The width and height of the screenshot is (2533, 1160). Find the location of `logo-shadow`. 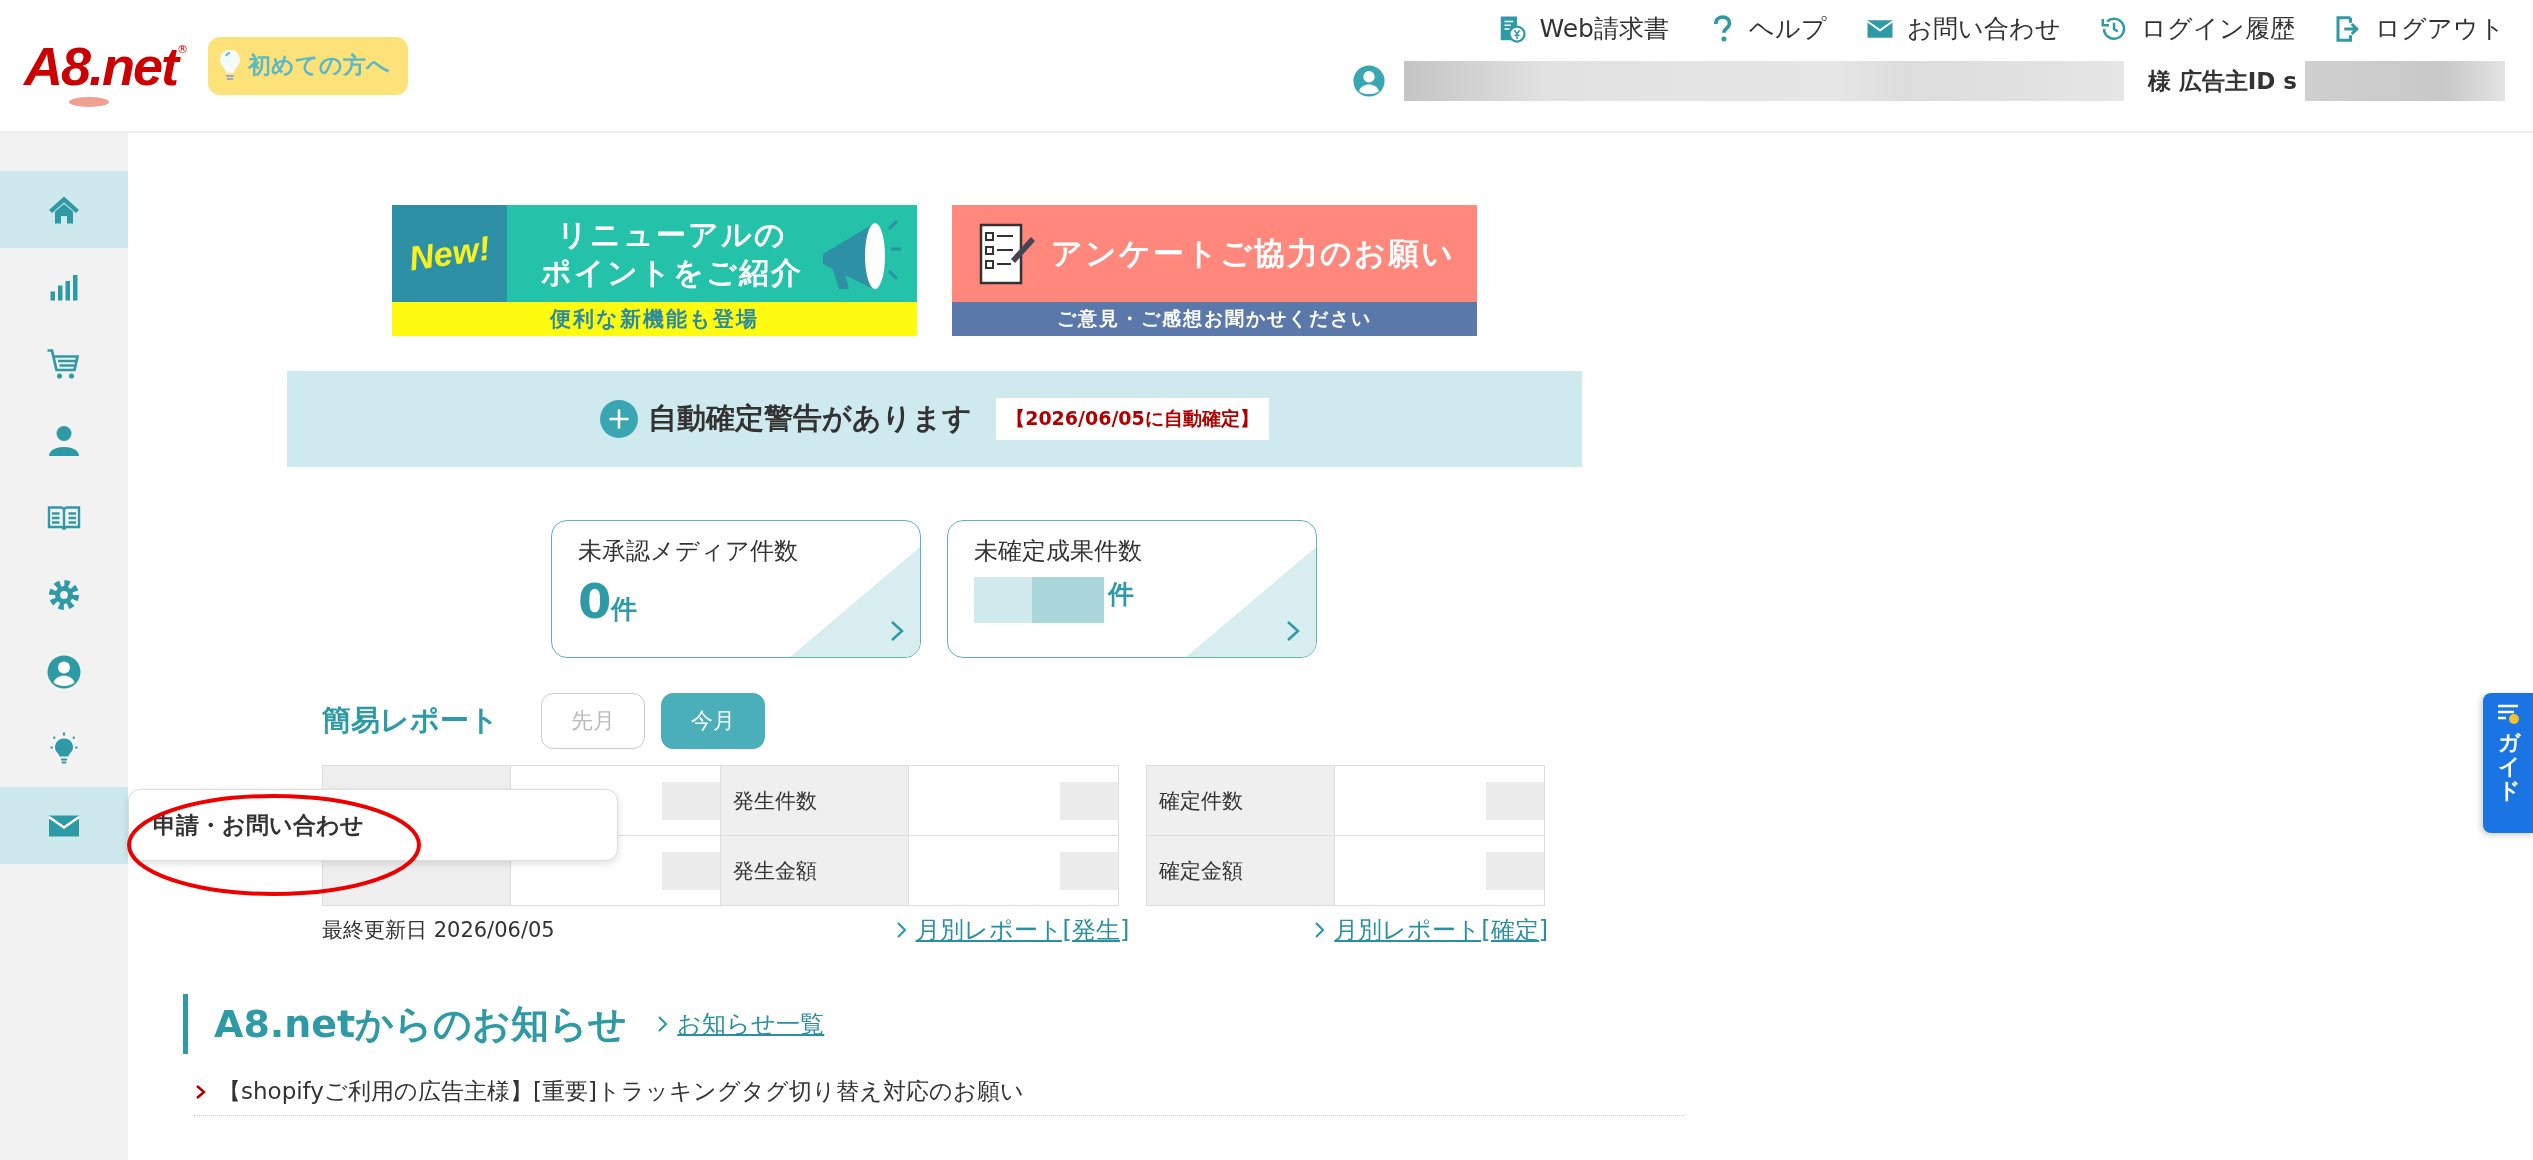

logo-shadow is located at coordinates (89, 101).